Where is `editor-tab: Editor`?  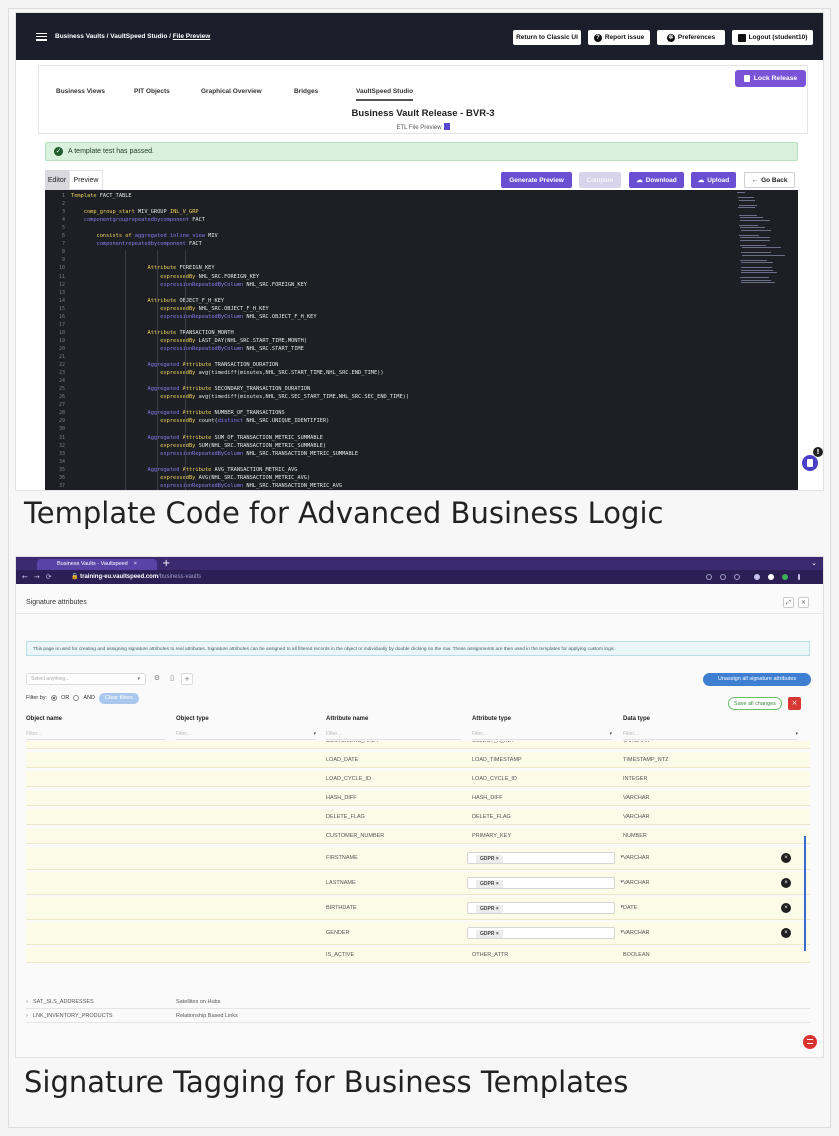
editor-tab: Editor is located at coordinates (57, 180).